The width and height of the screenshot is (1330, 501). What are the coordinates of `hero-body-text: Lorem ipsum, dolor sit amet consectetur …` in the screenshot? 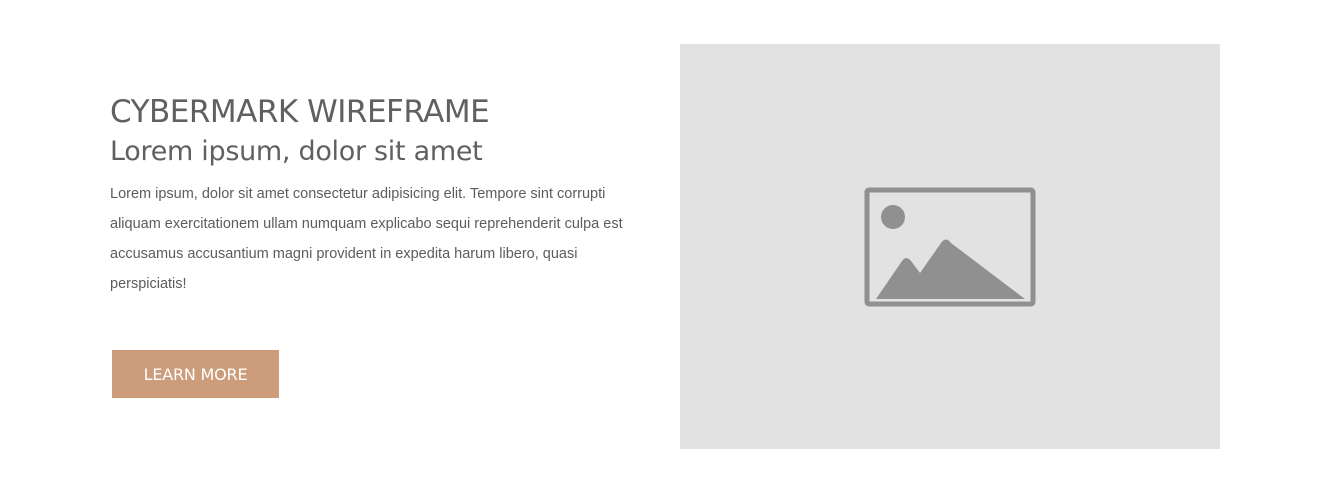 It's located at (366, 239).